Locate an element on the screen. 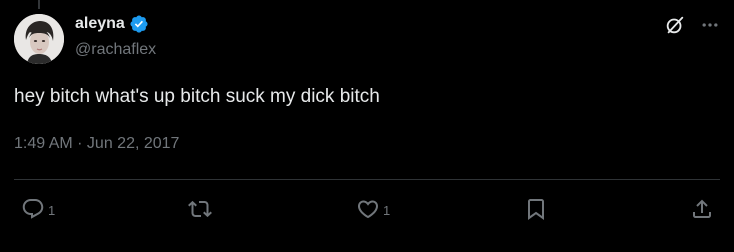 This screenshot has height=252, width=734. like-button: 1 is located at coordinates (373, 209).